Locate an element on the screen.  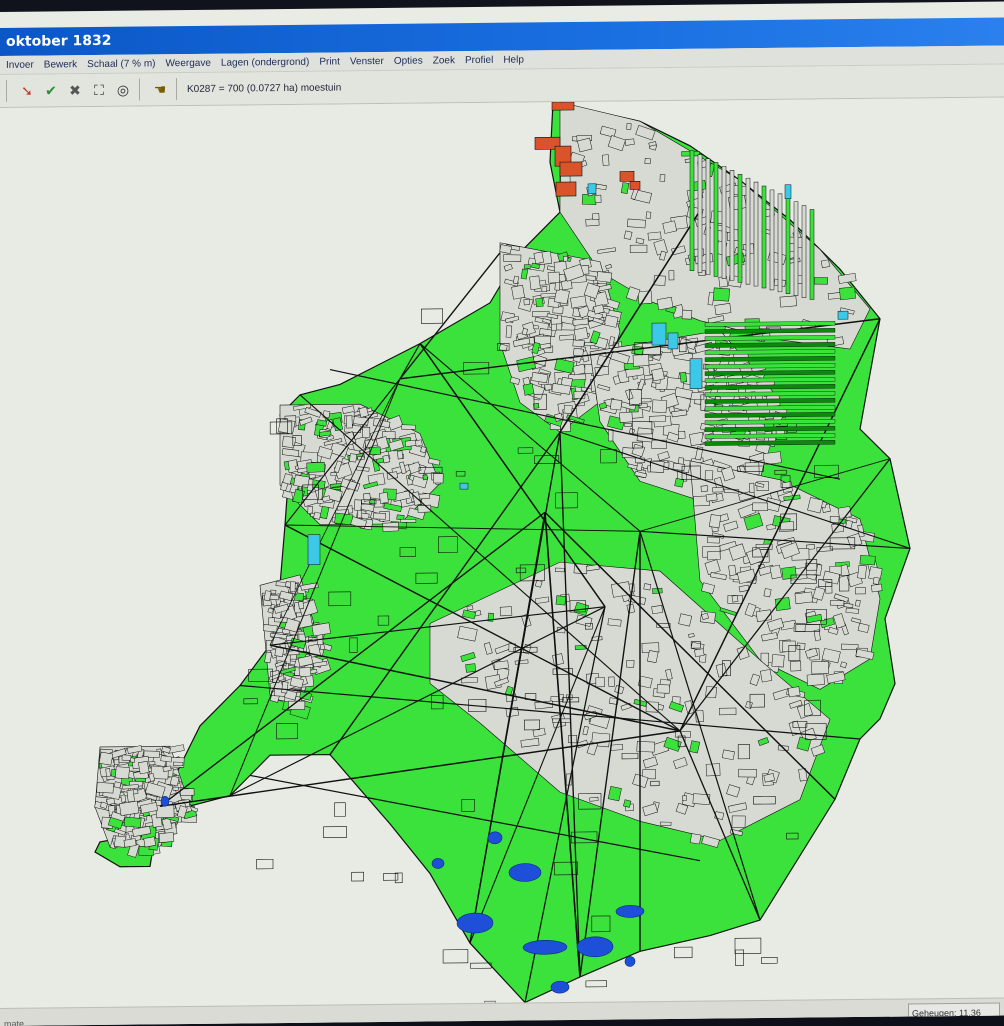
highlighted-parcel is located at coordinates (566, 189).